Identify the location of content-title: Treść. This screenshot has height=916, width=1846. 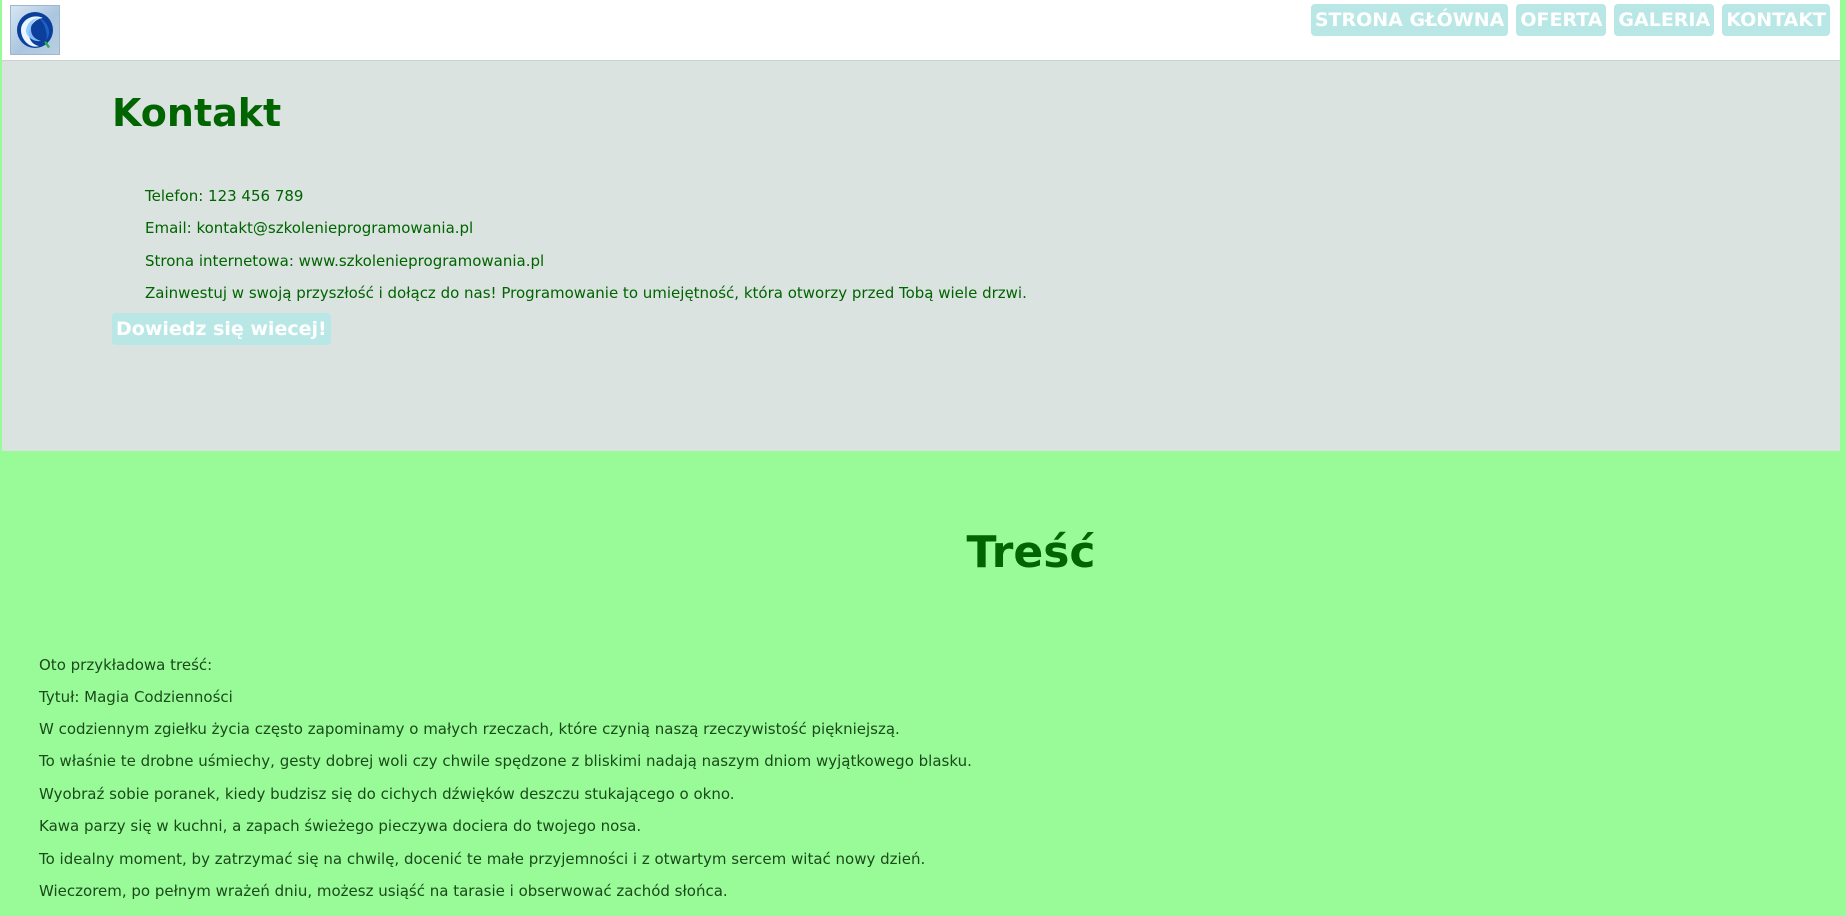
(923, 553).